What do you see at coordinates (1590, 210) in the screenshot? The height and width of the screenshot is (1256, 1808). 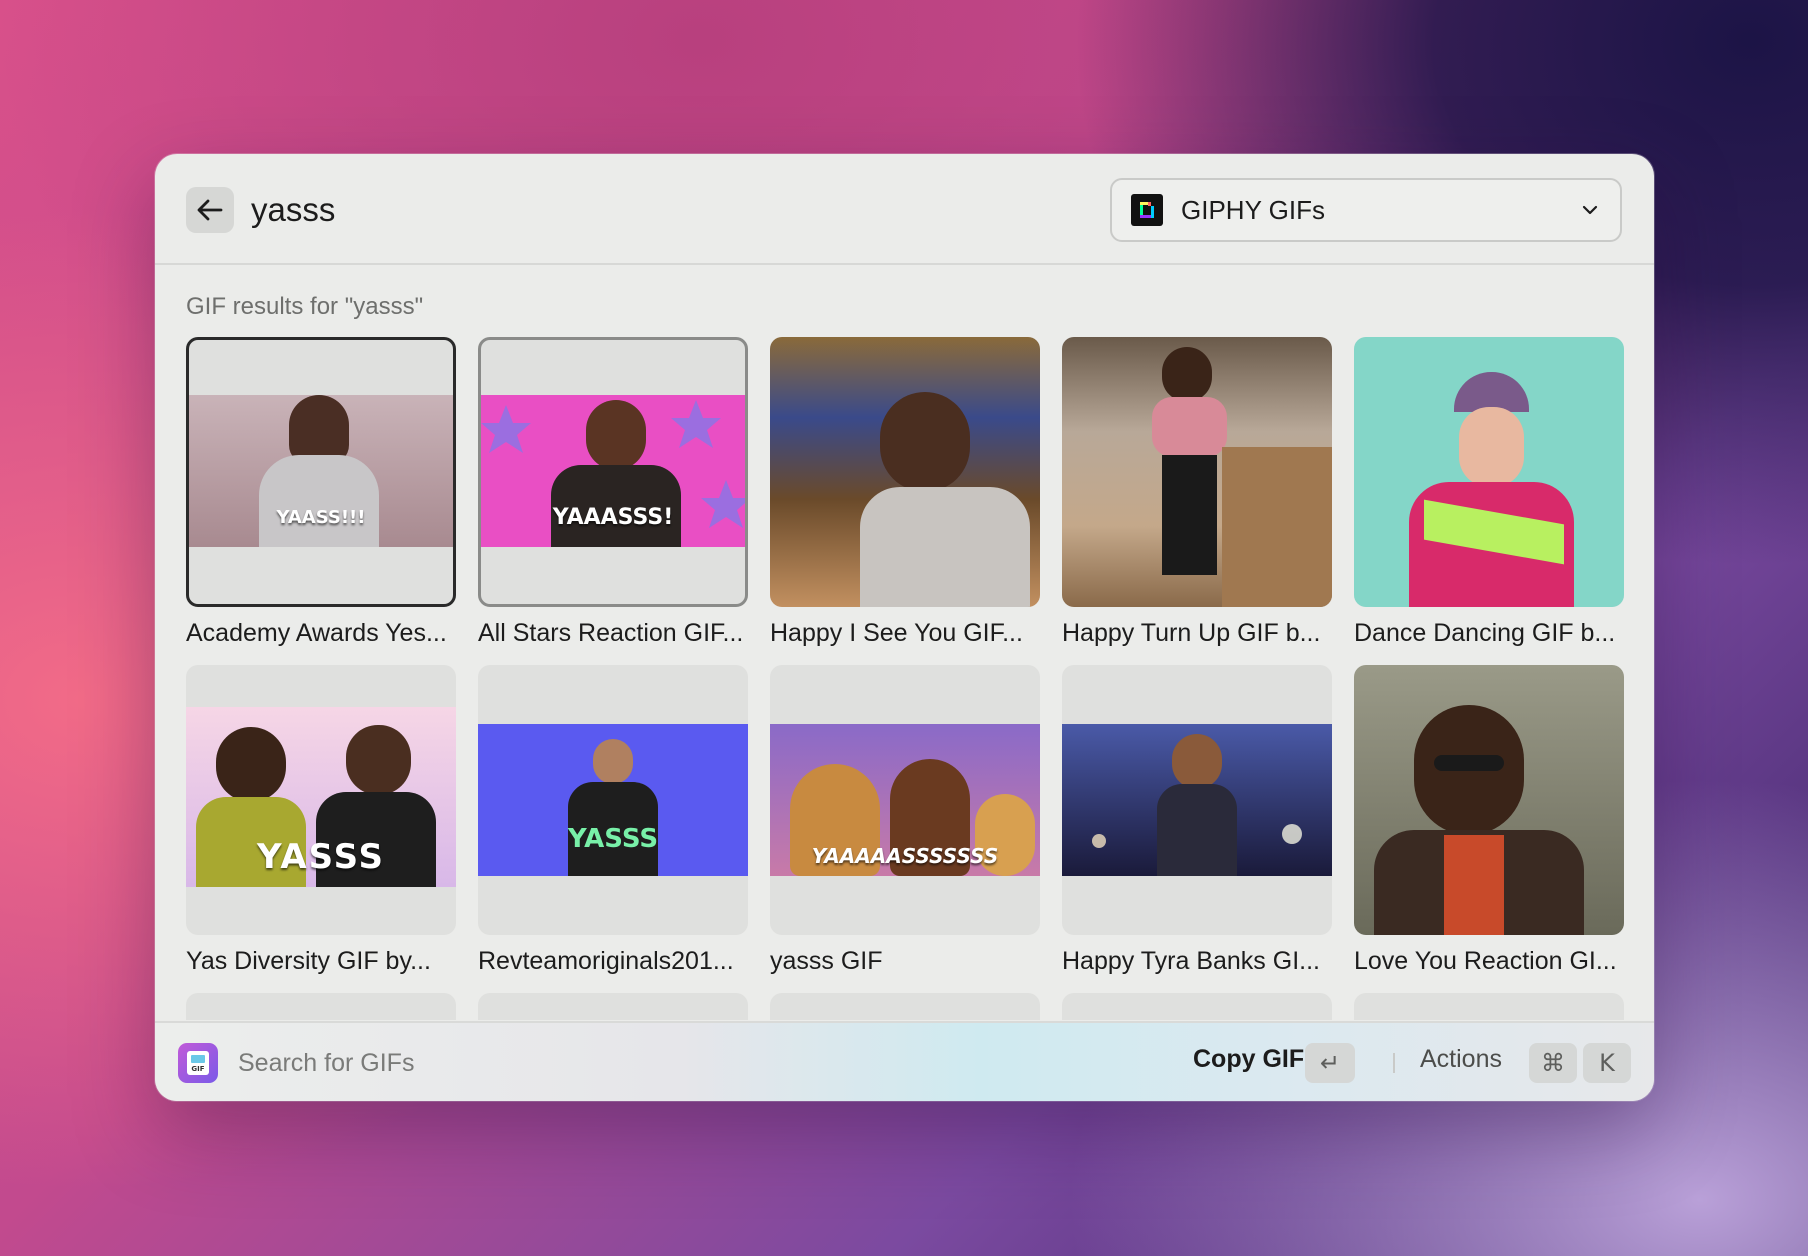 I see `chevron-down-icon` at bounding box center [1590, 210].